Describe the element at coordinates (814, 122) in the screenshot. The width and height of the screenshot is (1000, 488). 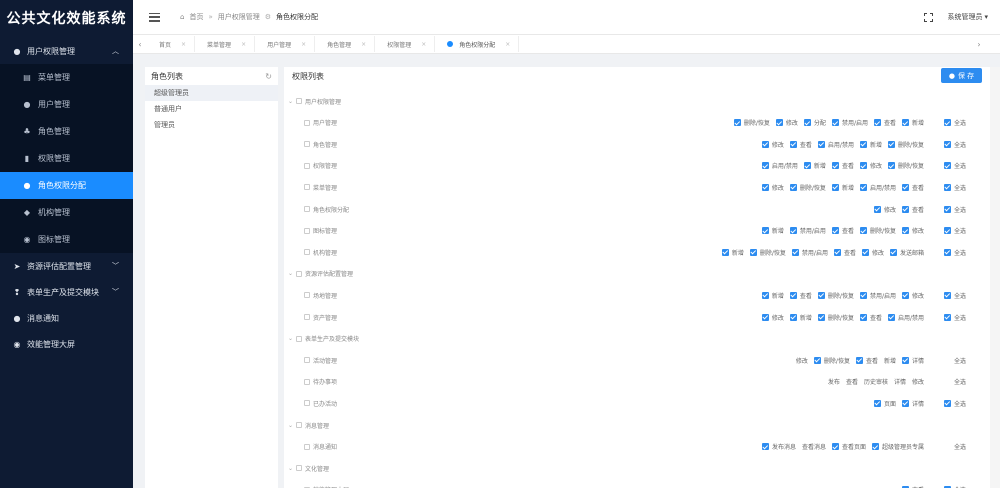
I see `permission-checkbox: 分配` at that location.